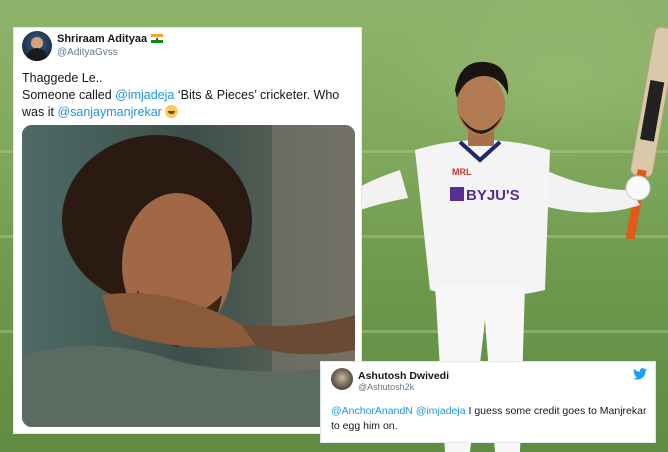  I want to click on grinning-face-emoji-icon, so click(171, 111).